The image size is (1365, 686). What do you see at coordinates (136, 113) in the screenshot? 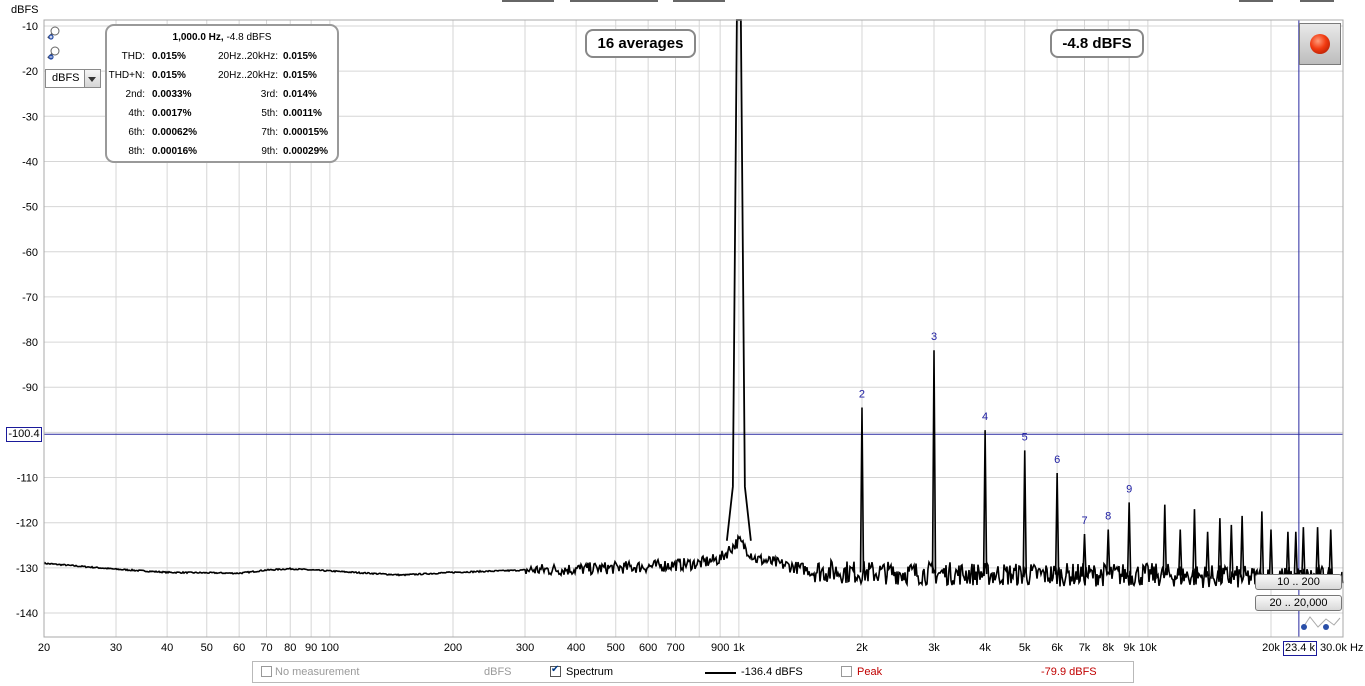
I see `stats-label: 4th:` at bounding box center [136, 113].